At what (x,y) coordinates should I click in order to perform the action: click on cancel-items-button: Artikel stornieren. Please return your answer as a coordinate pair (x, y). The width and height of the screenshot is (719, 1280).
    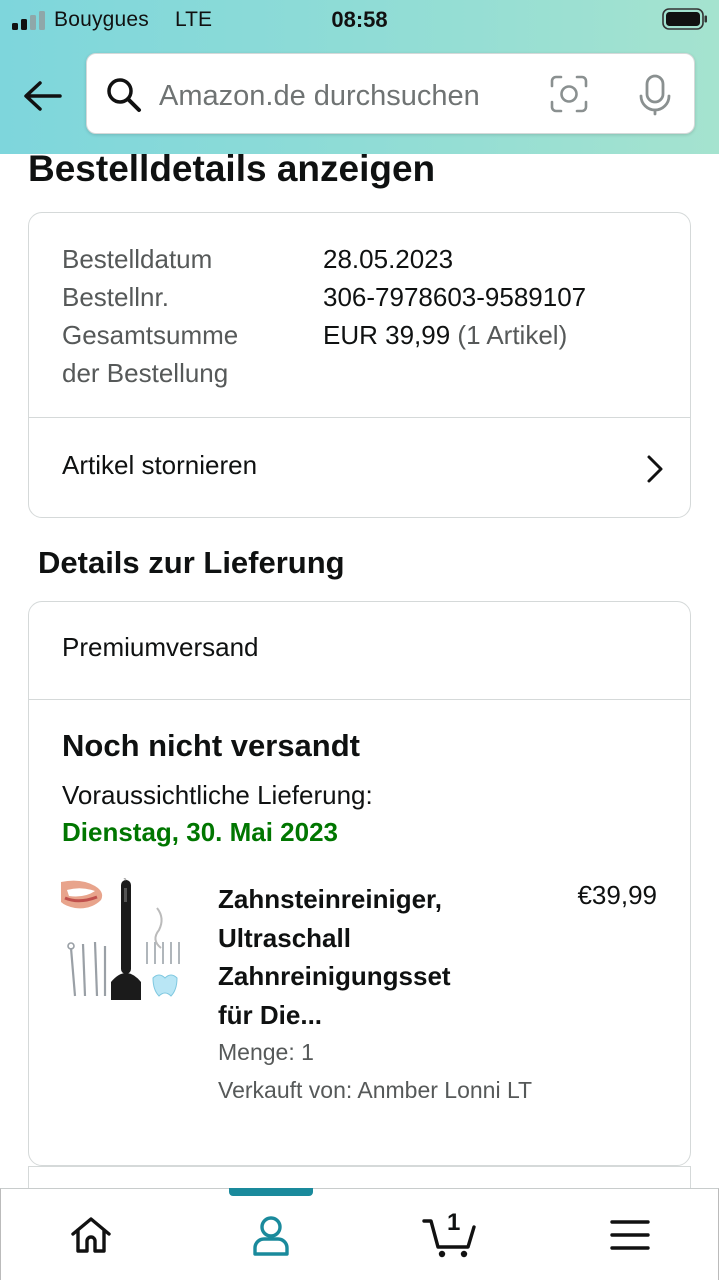
    Looking at the image, I should click on (359, 468).